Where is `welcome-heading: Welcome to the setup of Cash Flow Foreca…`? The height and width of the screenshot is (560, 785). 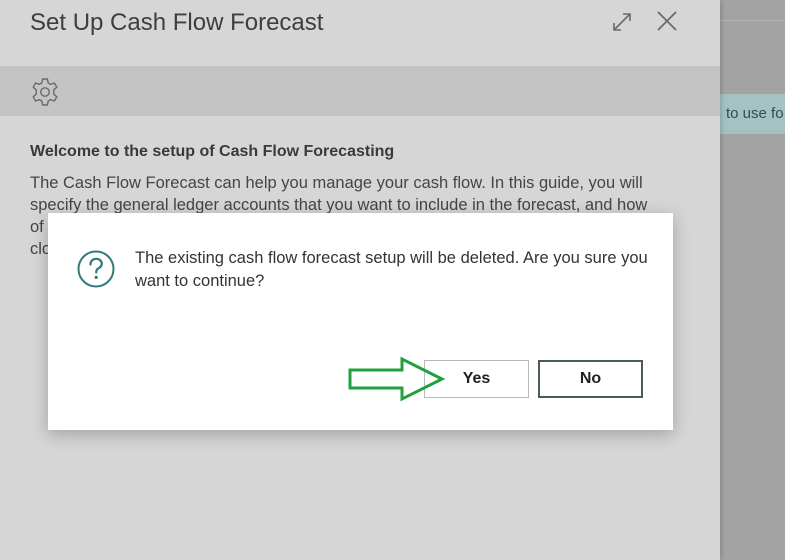
welcome-heading: Welcome to the setup of Cash Flow Foreca… is located at coordinates (212, 151).